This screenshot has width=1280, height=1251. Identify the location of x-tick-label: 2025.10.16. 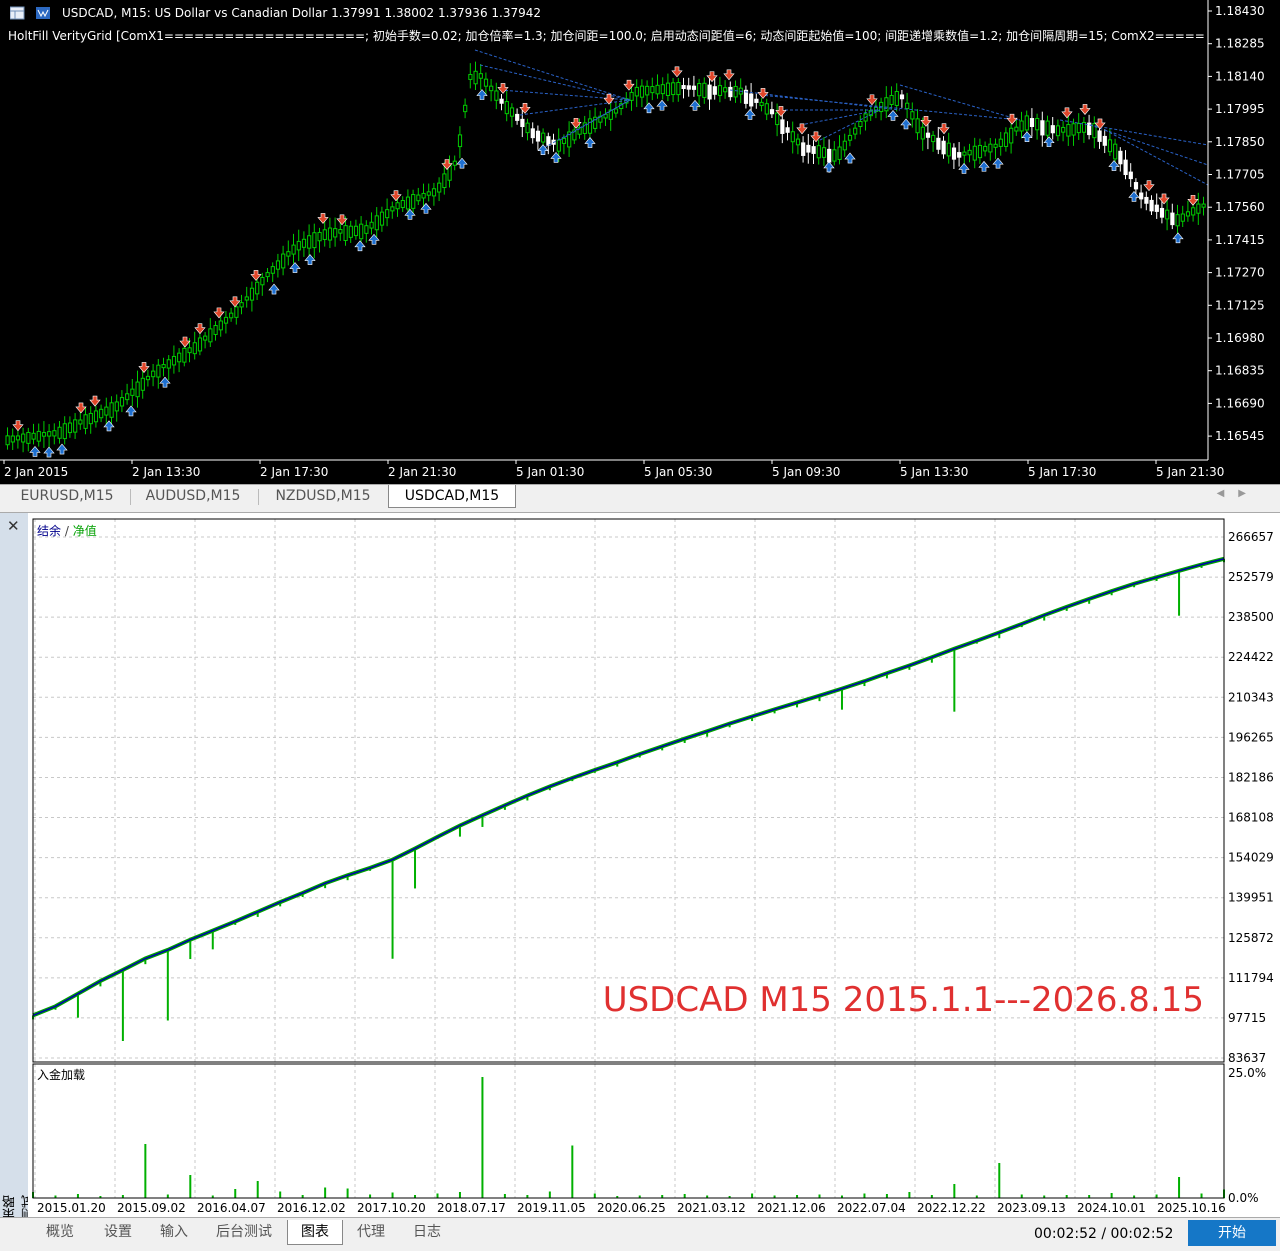
(1191, 1208).